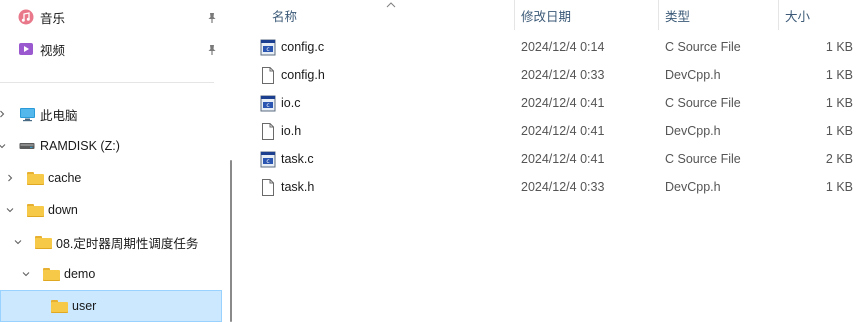  I want to click on table-row: config.h 2024/12/4 0:33 DevCpp.h 1 KB, so click(549, 75).